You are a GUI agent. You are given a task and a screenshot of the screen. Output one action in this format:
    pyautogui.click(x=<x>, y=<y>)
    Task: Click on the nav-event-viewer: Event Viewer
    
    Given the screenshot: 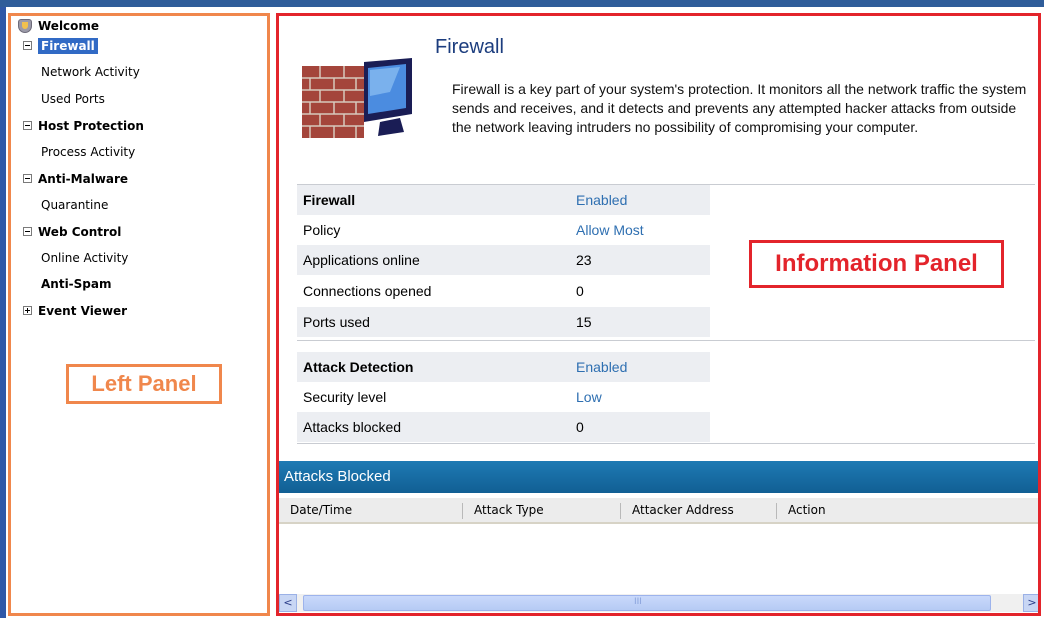 What is the action you would take?
    pyautogui.click(x=71, y=311)
    